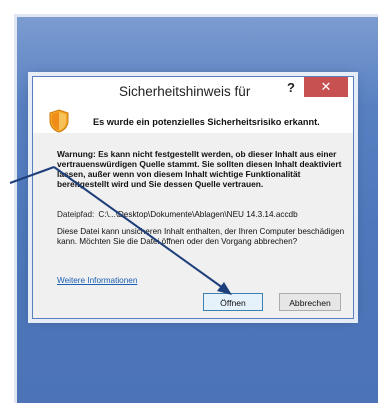  What do you see at coordinates (59, 121) in the screenshot?
I see `shield-warning-icon` at bounding box center [59, 121].